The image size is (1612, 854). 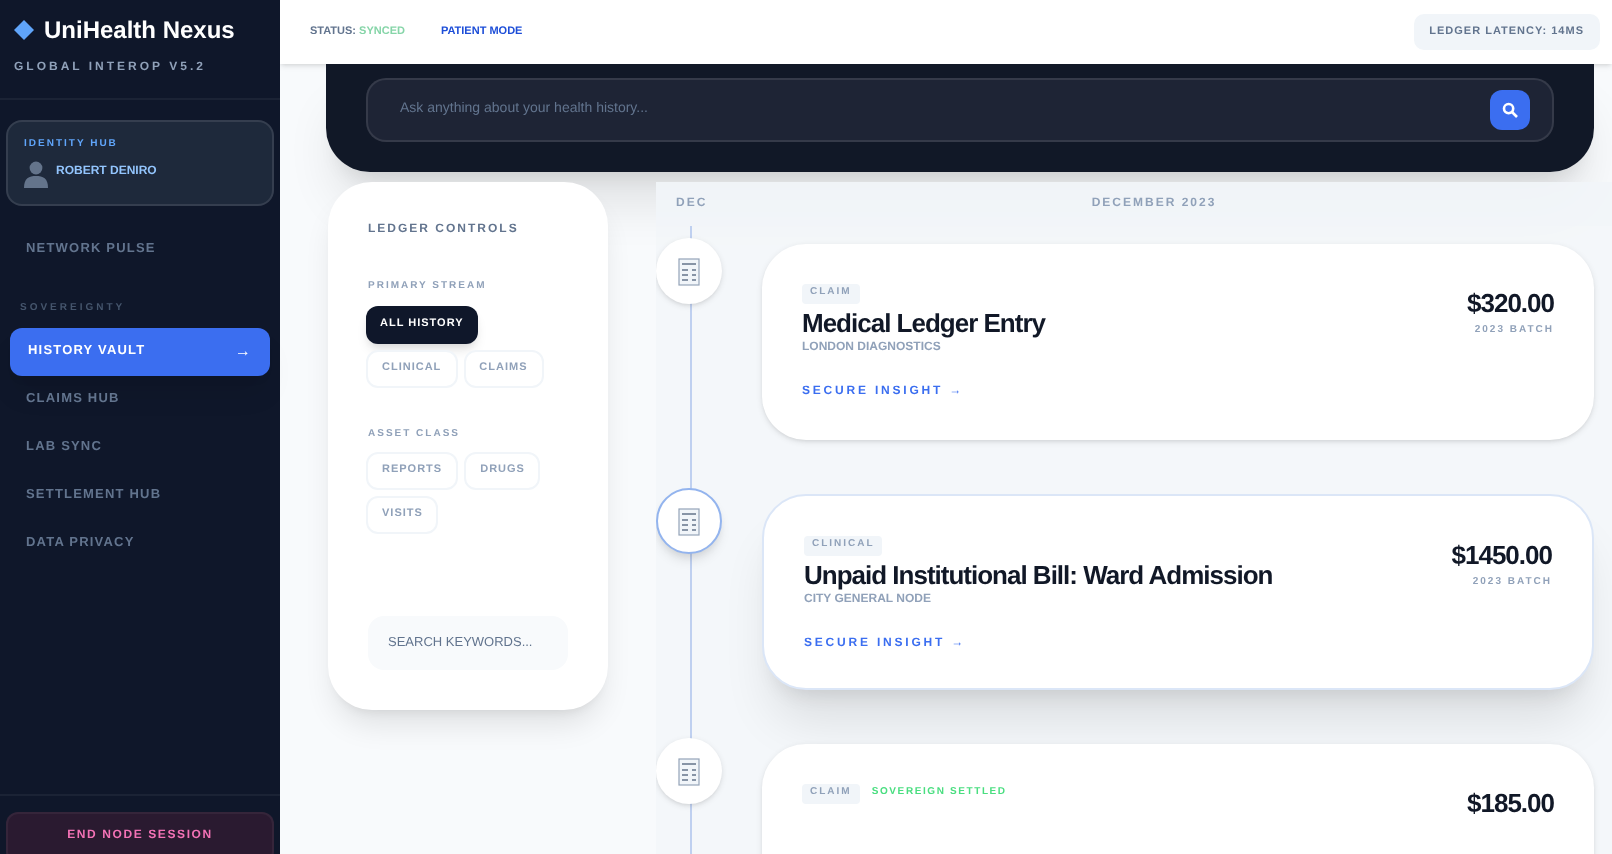 What do you see at coordinates (1510, 804) in the screenshot?
I see `entry-amount: $185.00` at bounding box center [1510, 804].